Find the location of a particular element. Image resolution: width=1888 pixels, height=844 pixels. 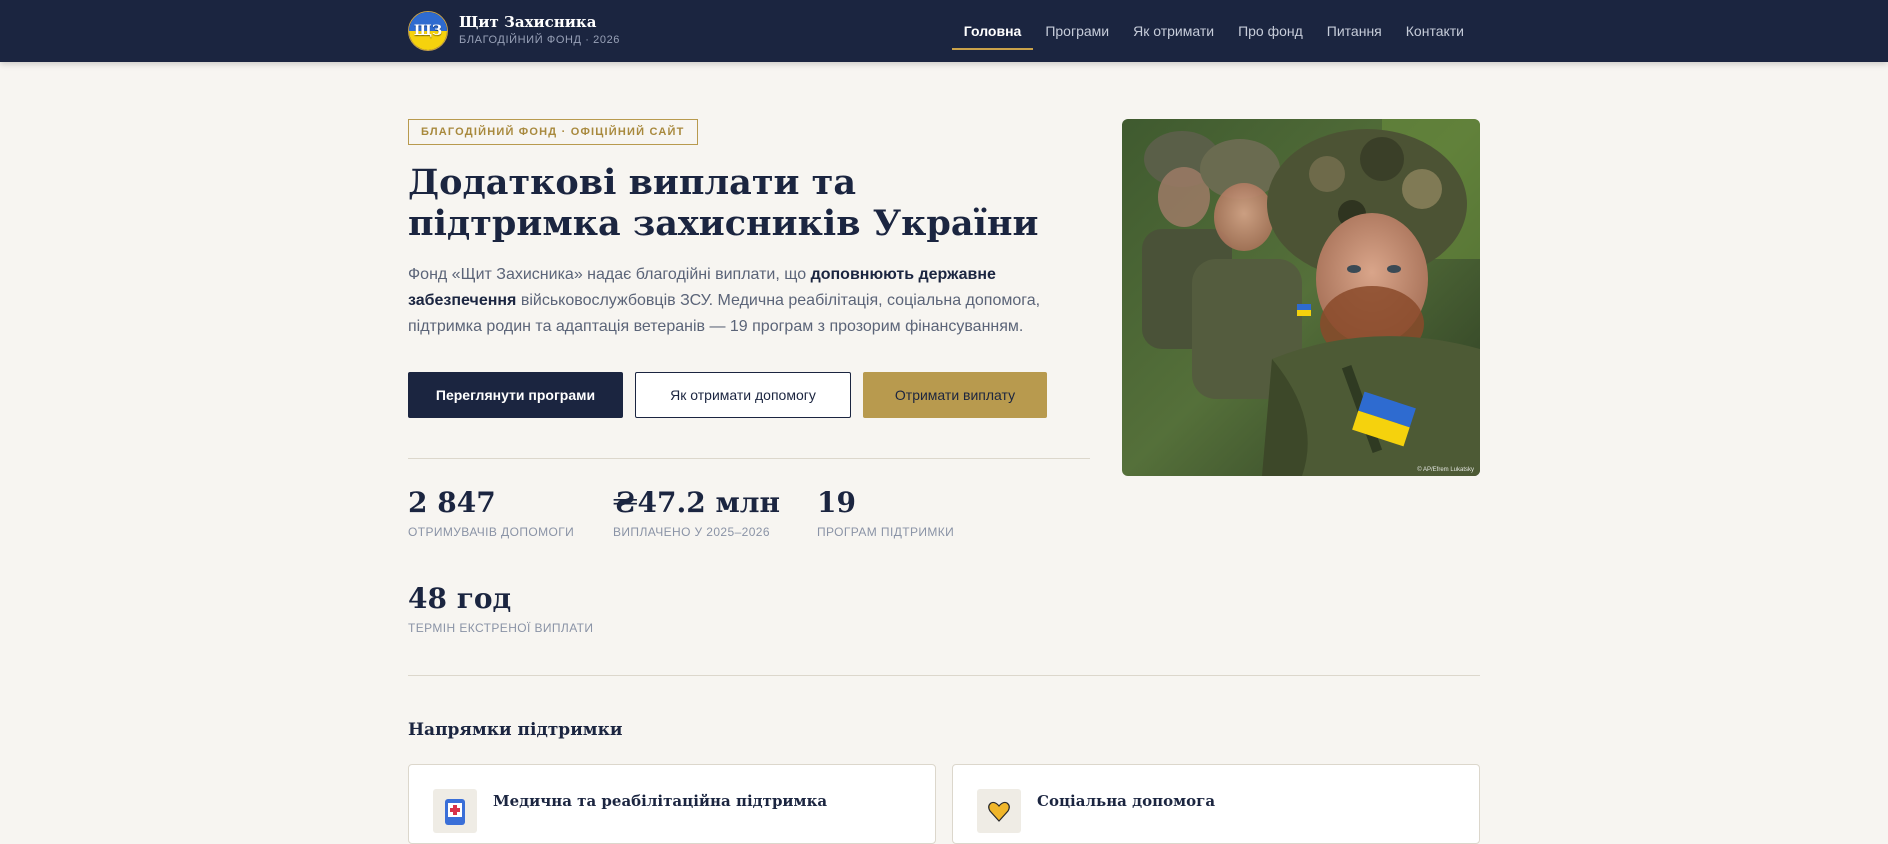

direction-card-medical: Медична та реабілітаційна підтримка is located at coordinates (672, 804).